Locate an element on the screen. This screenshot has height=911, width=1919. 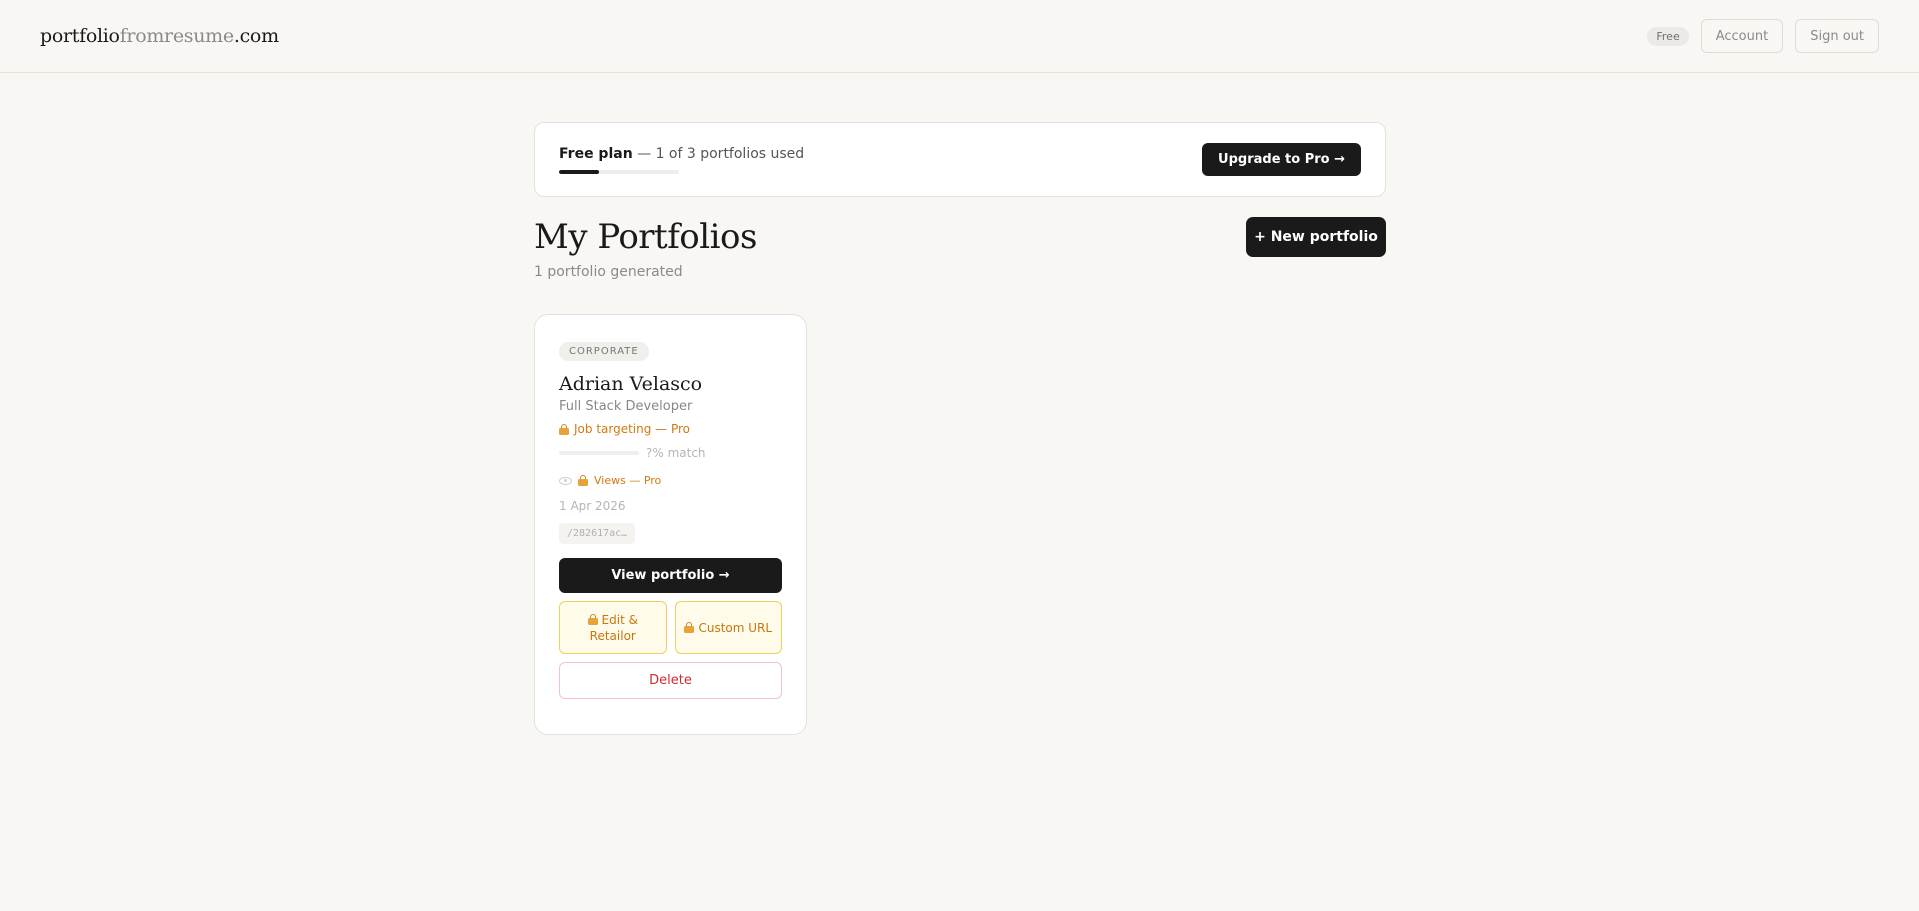
job-targeting-locked: Job targeting — Pro is located at coordinates (670, 429).